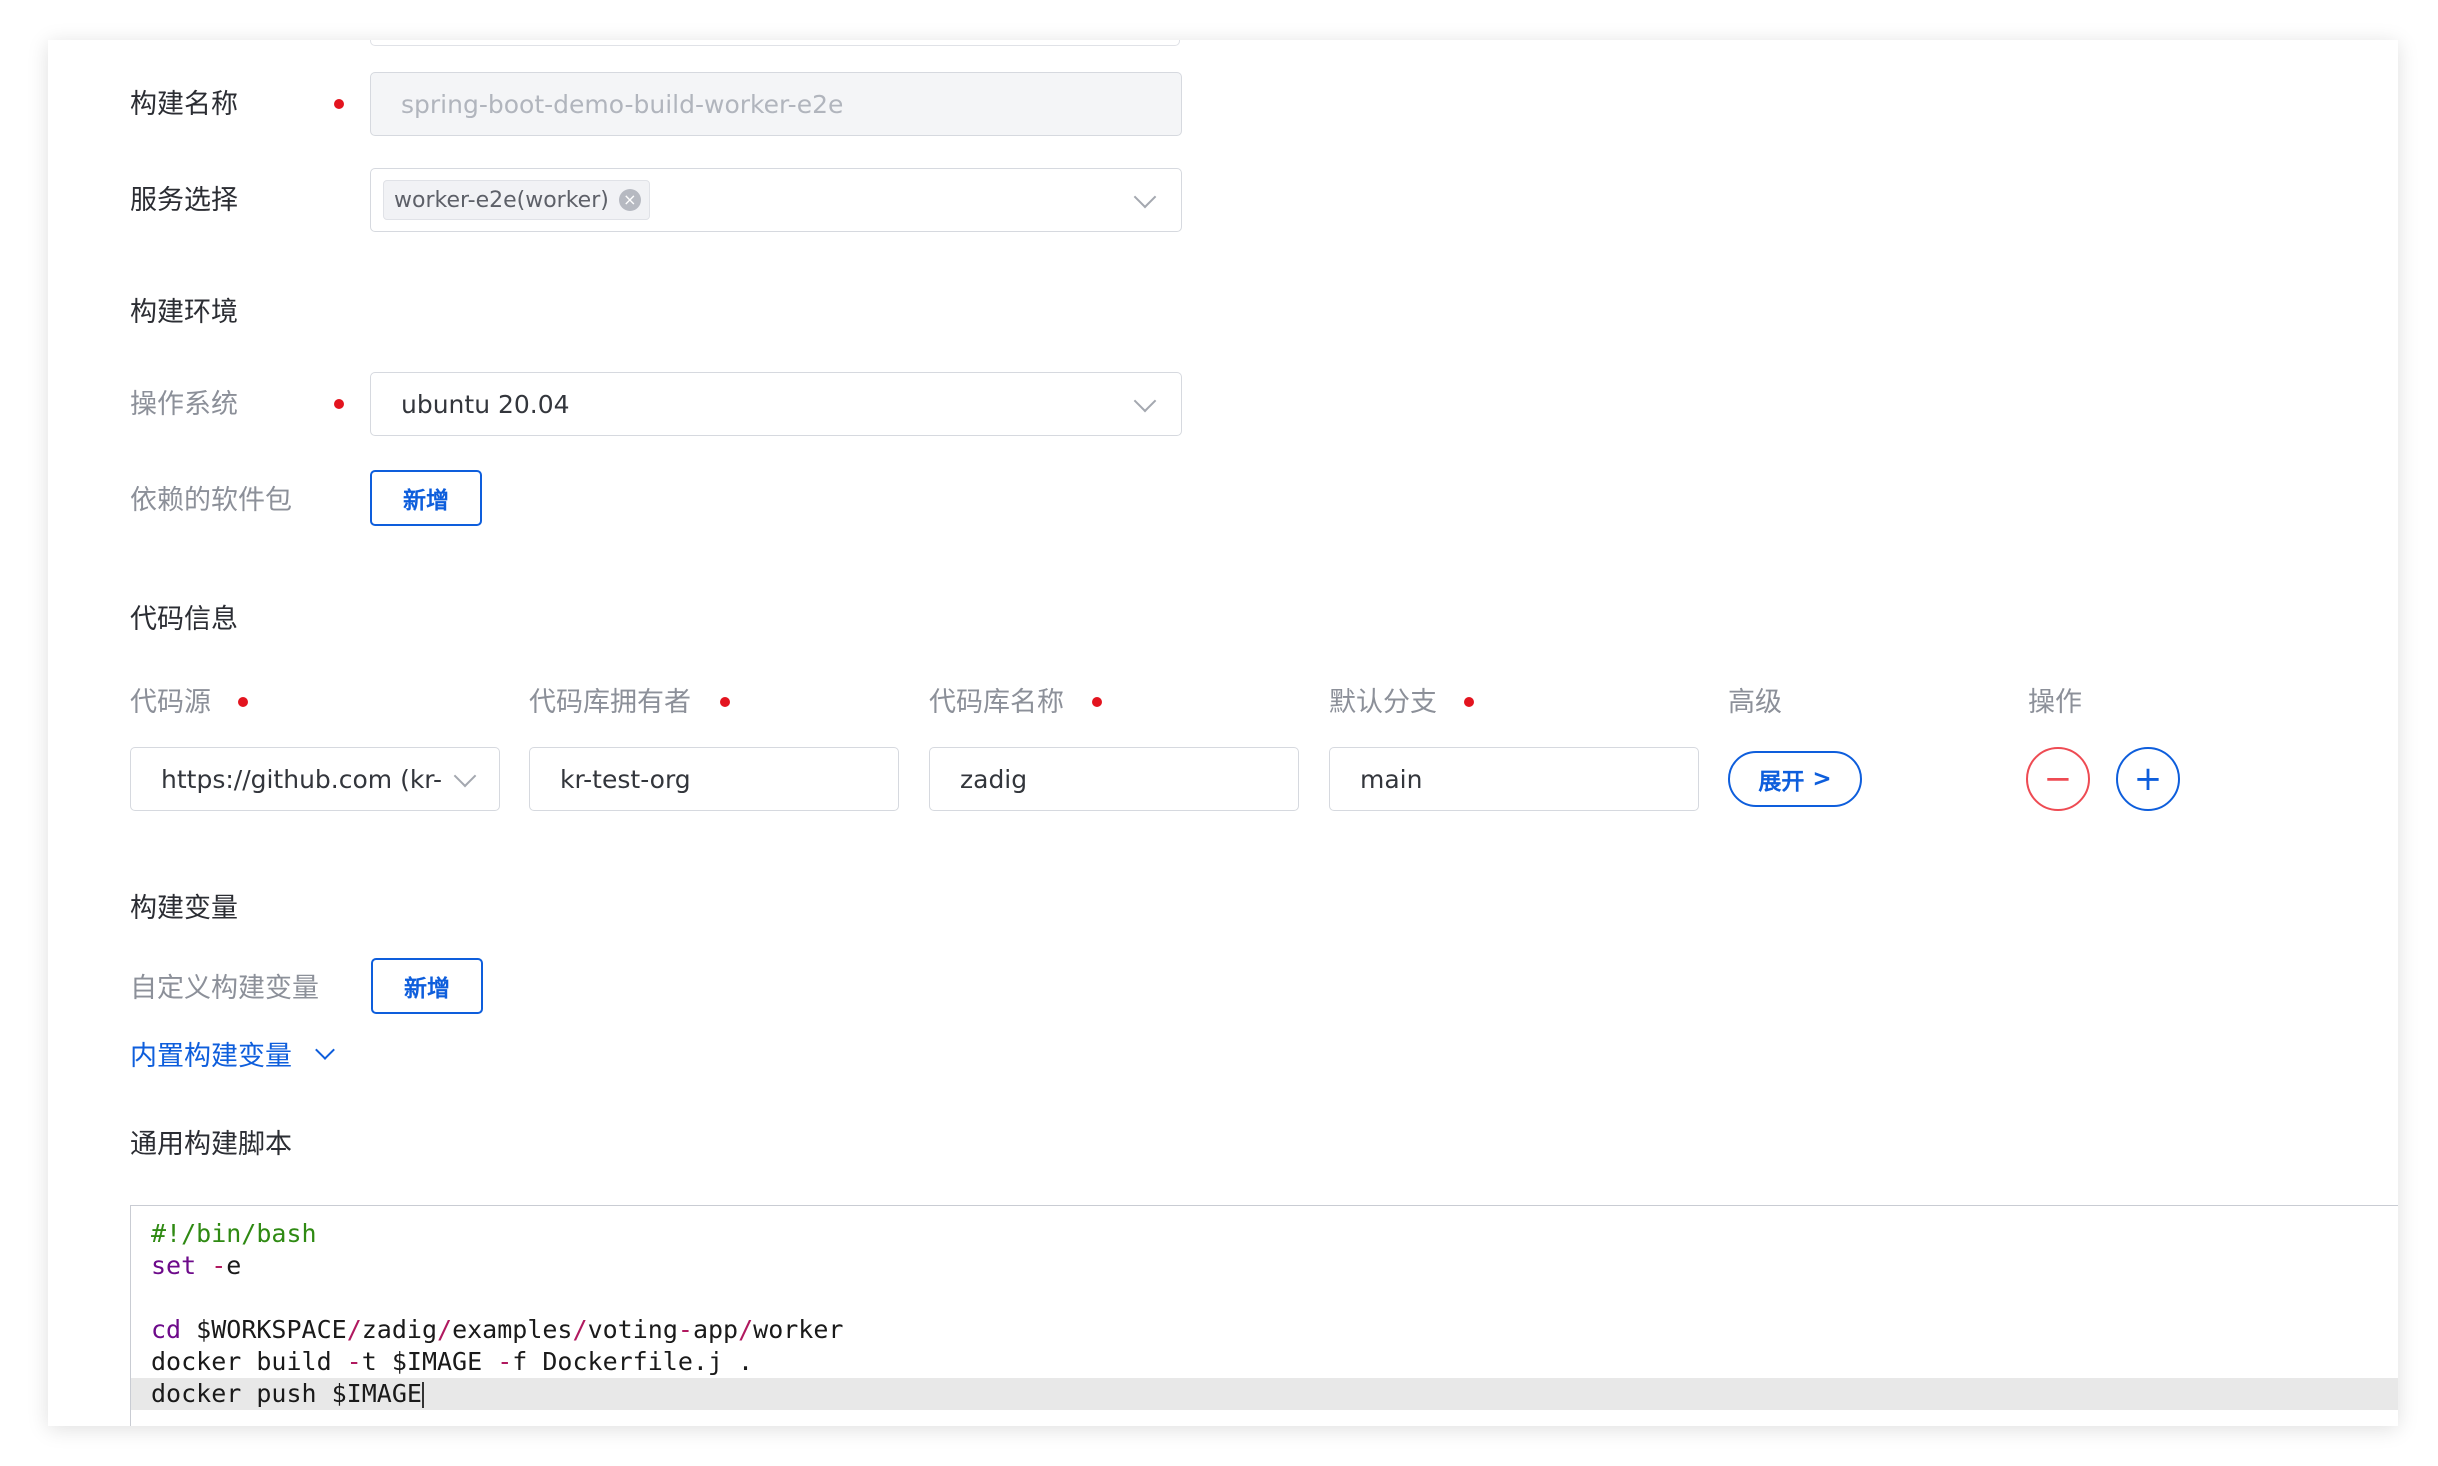  I want to click on code-token: worker, so click(798, 1329).